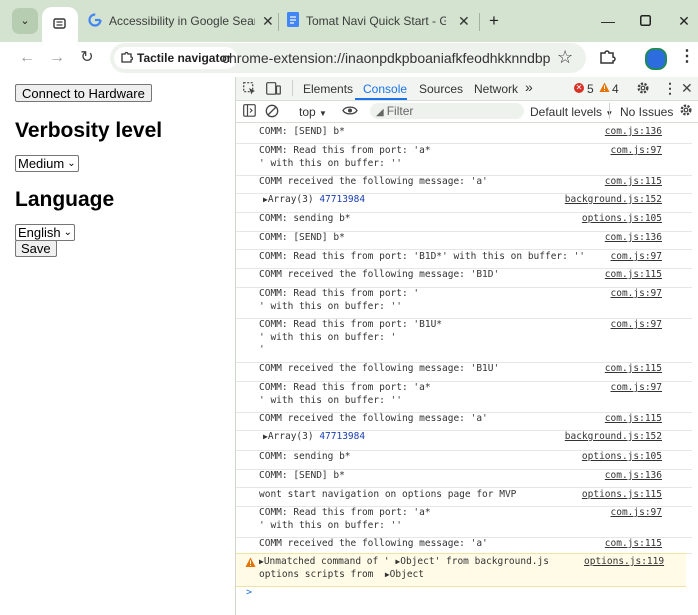 The width and height of the screenshot is (698, 615). What do you see at coordinates (479, 22) in the screenshot?
I see `tab-separator` at bounding box center [479, 22].